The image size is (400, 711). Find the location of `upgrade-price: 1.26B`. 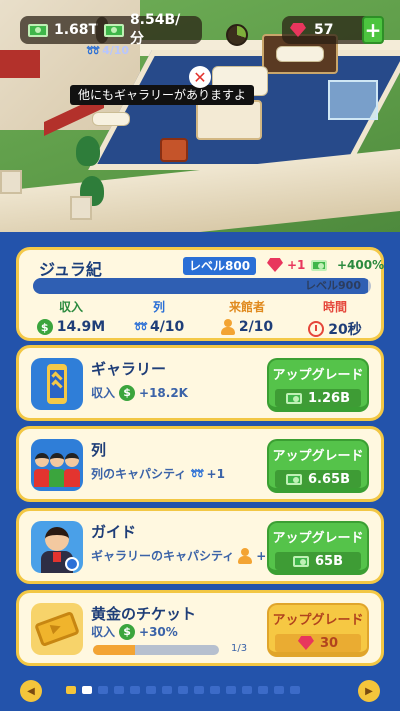

upgrade-price: 1.26B is located at coordinates (329, 398).